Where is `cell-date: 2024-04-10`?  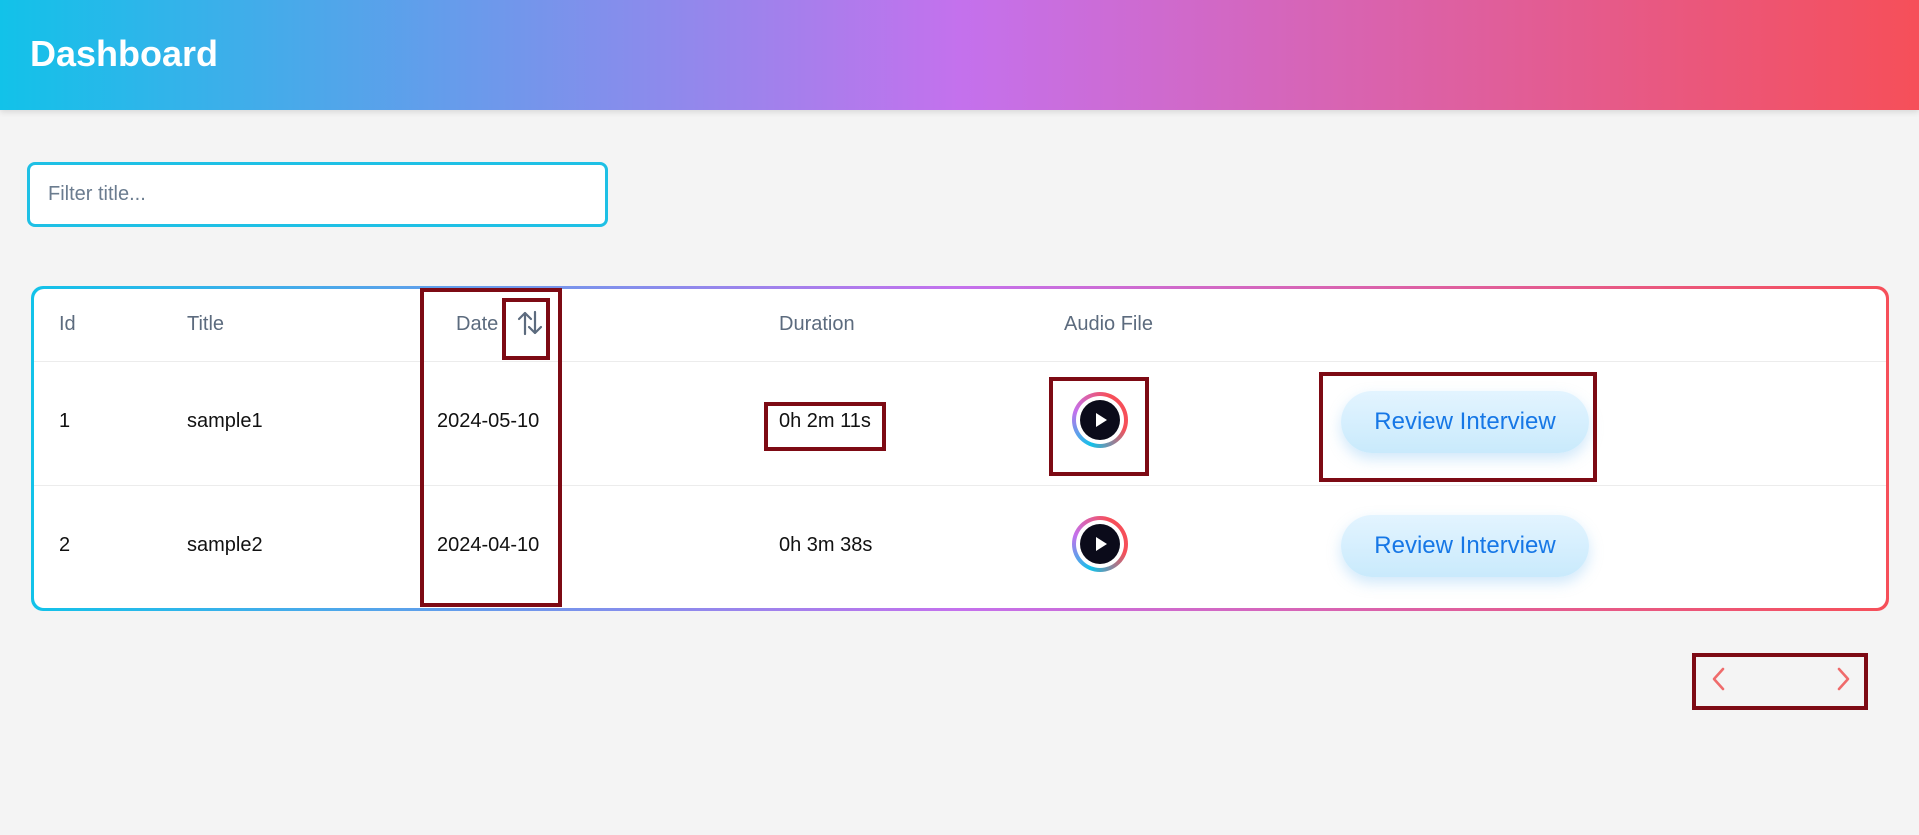
cell-date: 2024-04-10 is located at coordinates (488, 545).